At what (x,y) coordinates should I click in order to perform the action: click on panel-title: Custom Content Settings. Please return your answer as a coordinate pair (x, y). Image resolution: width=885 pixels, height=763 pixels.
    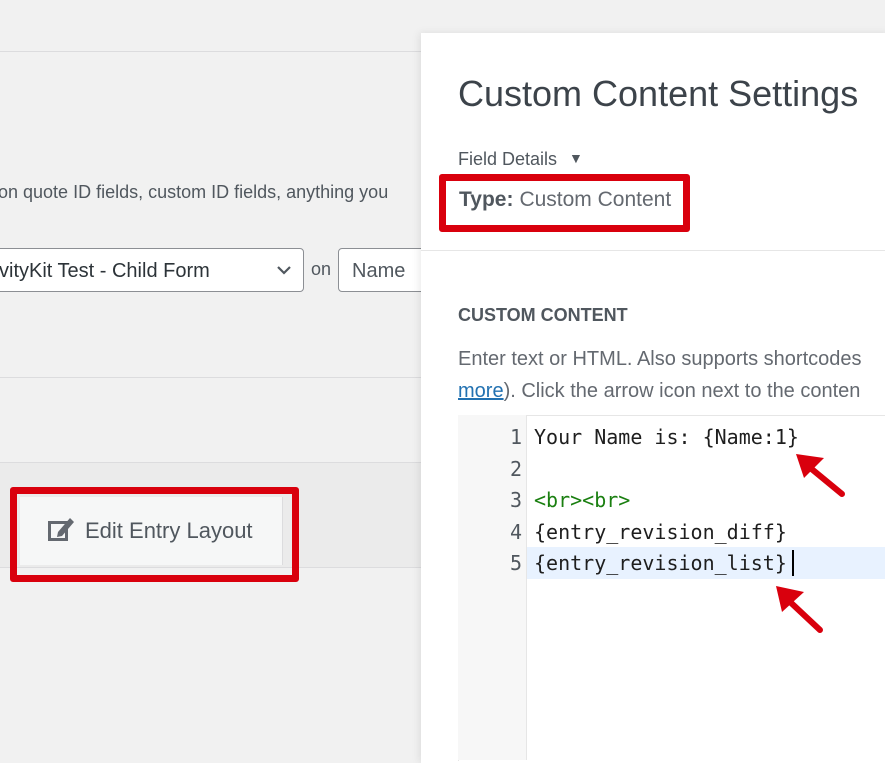
    Looking at the image, I should click on (658, 93).